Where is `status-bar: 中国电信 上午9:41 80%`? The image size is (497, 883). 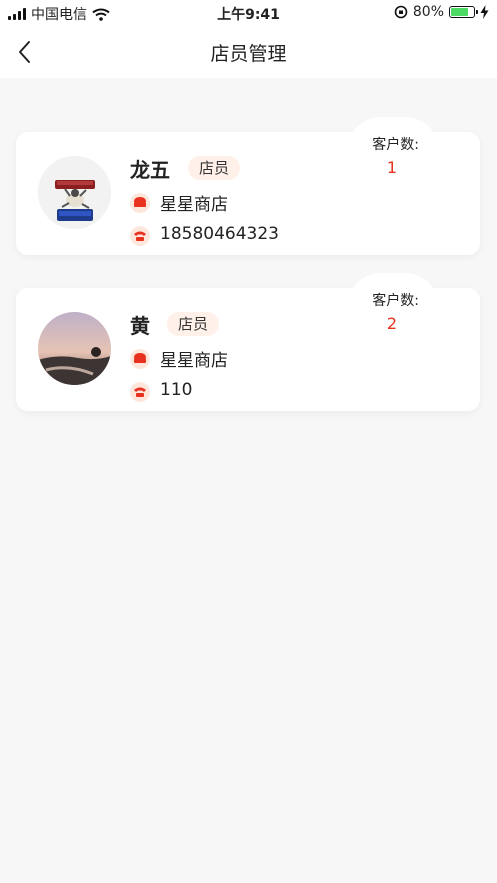 status-bar: 中国电信 上午9:41 80% is located at coordinates (248, 13).